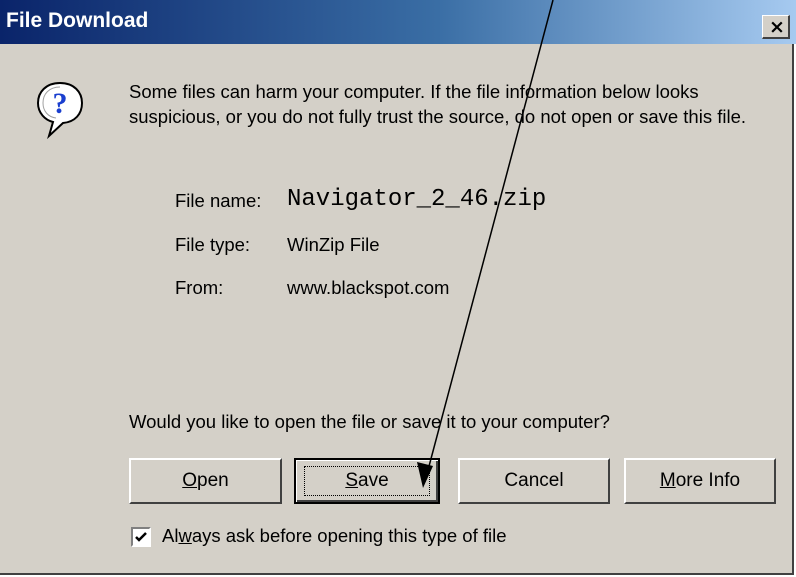 The width and height of the screenshot is (796, 577). I want to click on save-button: Save, so click(367, 481).